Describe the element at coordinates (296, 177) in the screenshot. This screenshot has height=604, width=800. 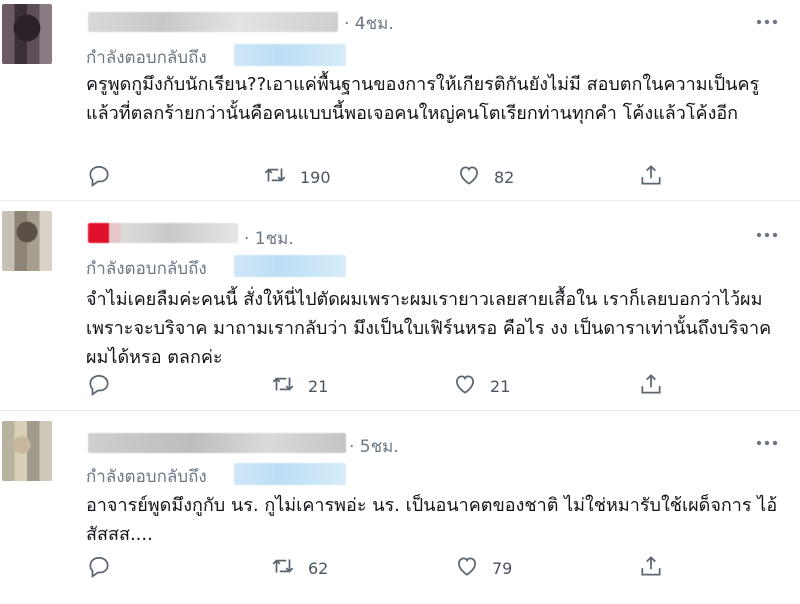
I see `retweet-button: 190` at that location.